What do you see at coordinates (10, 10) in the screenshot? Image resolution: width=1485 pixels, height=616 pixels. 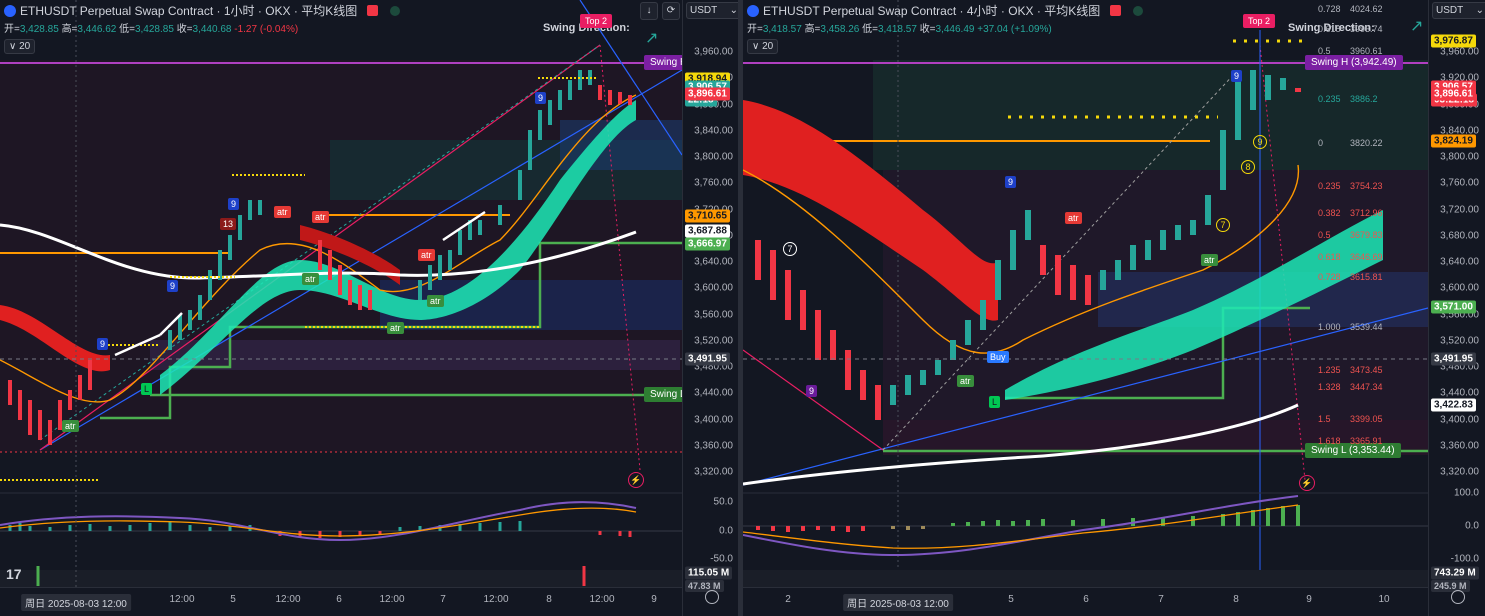 I see `okx-logo-icon` at bounding box center [10, 10].